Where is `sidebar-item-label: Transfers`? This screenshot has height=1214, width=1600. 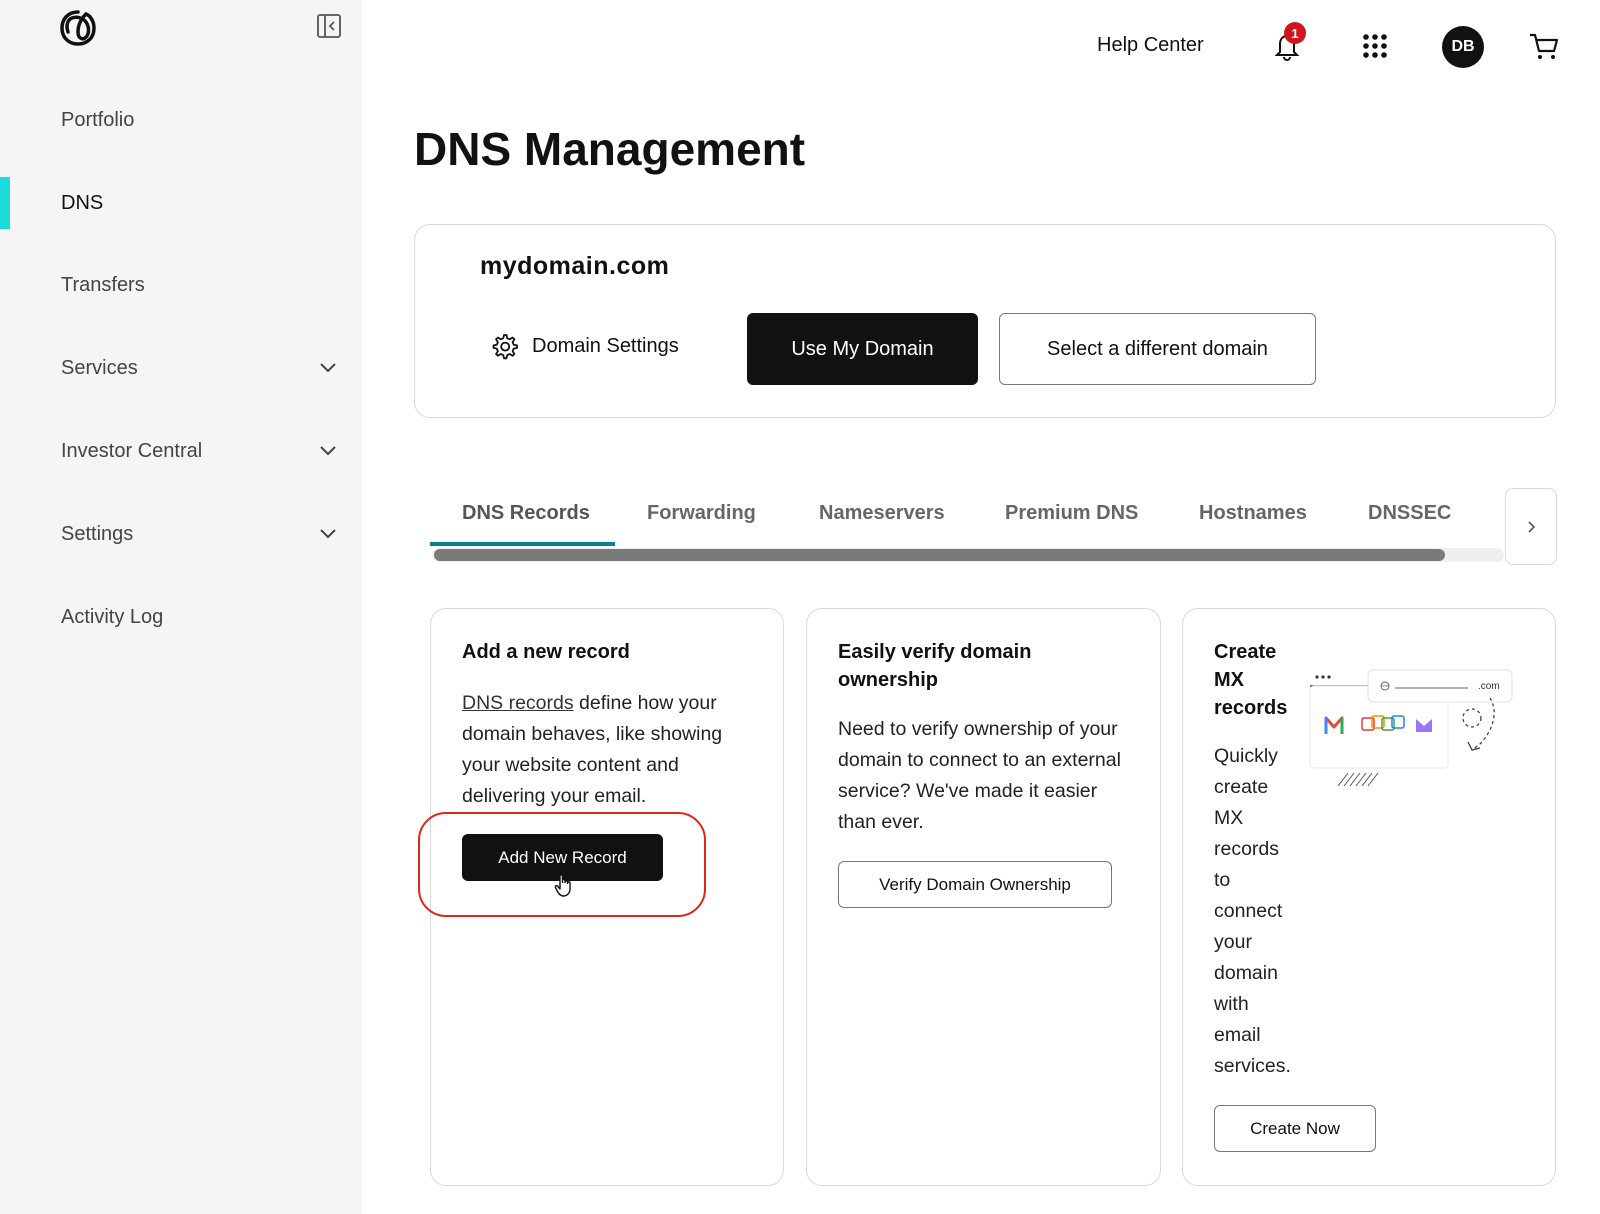 sidebar-item-label: Transfers is located at coordinates (103, 284).